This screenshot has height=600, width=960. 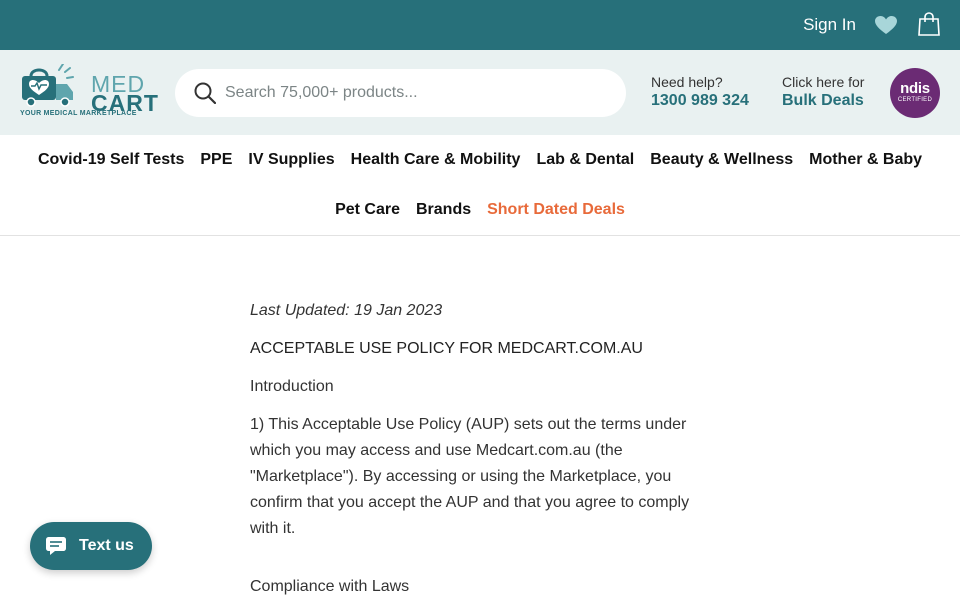 I want to click on bulk-deals: Click here for Bulk Deals, so click(x=823, y=92).